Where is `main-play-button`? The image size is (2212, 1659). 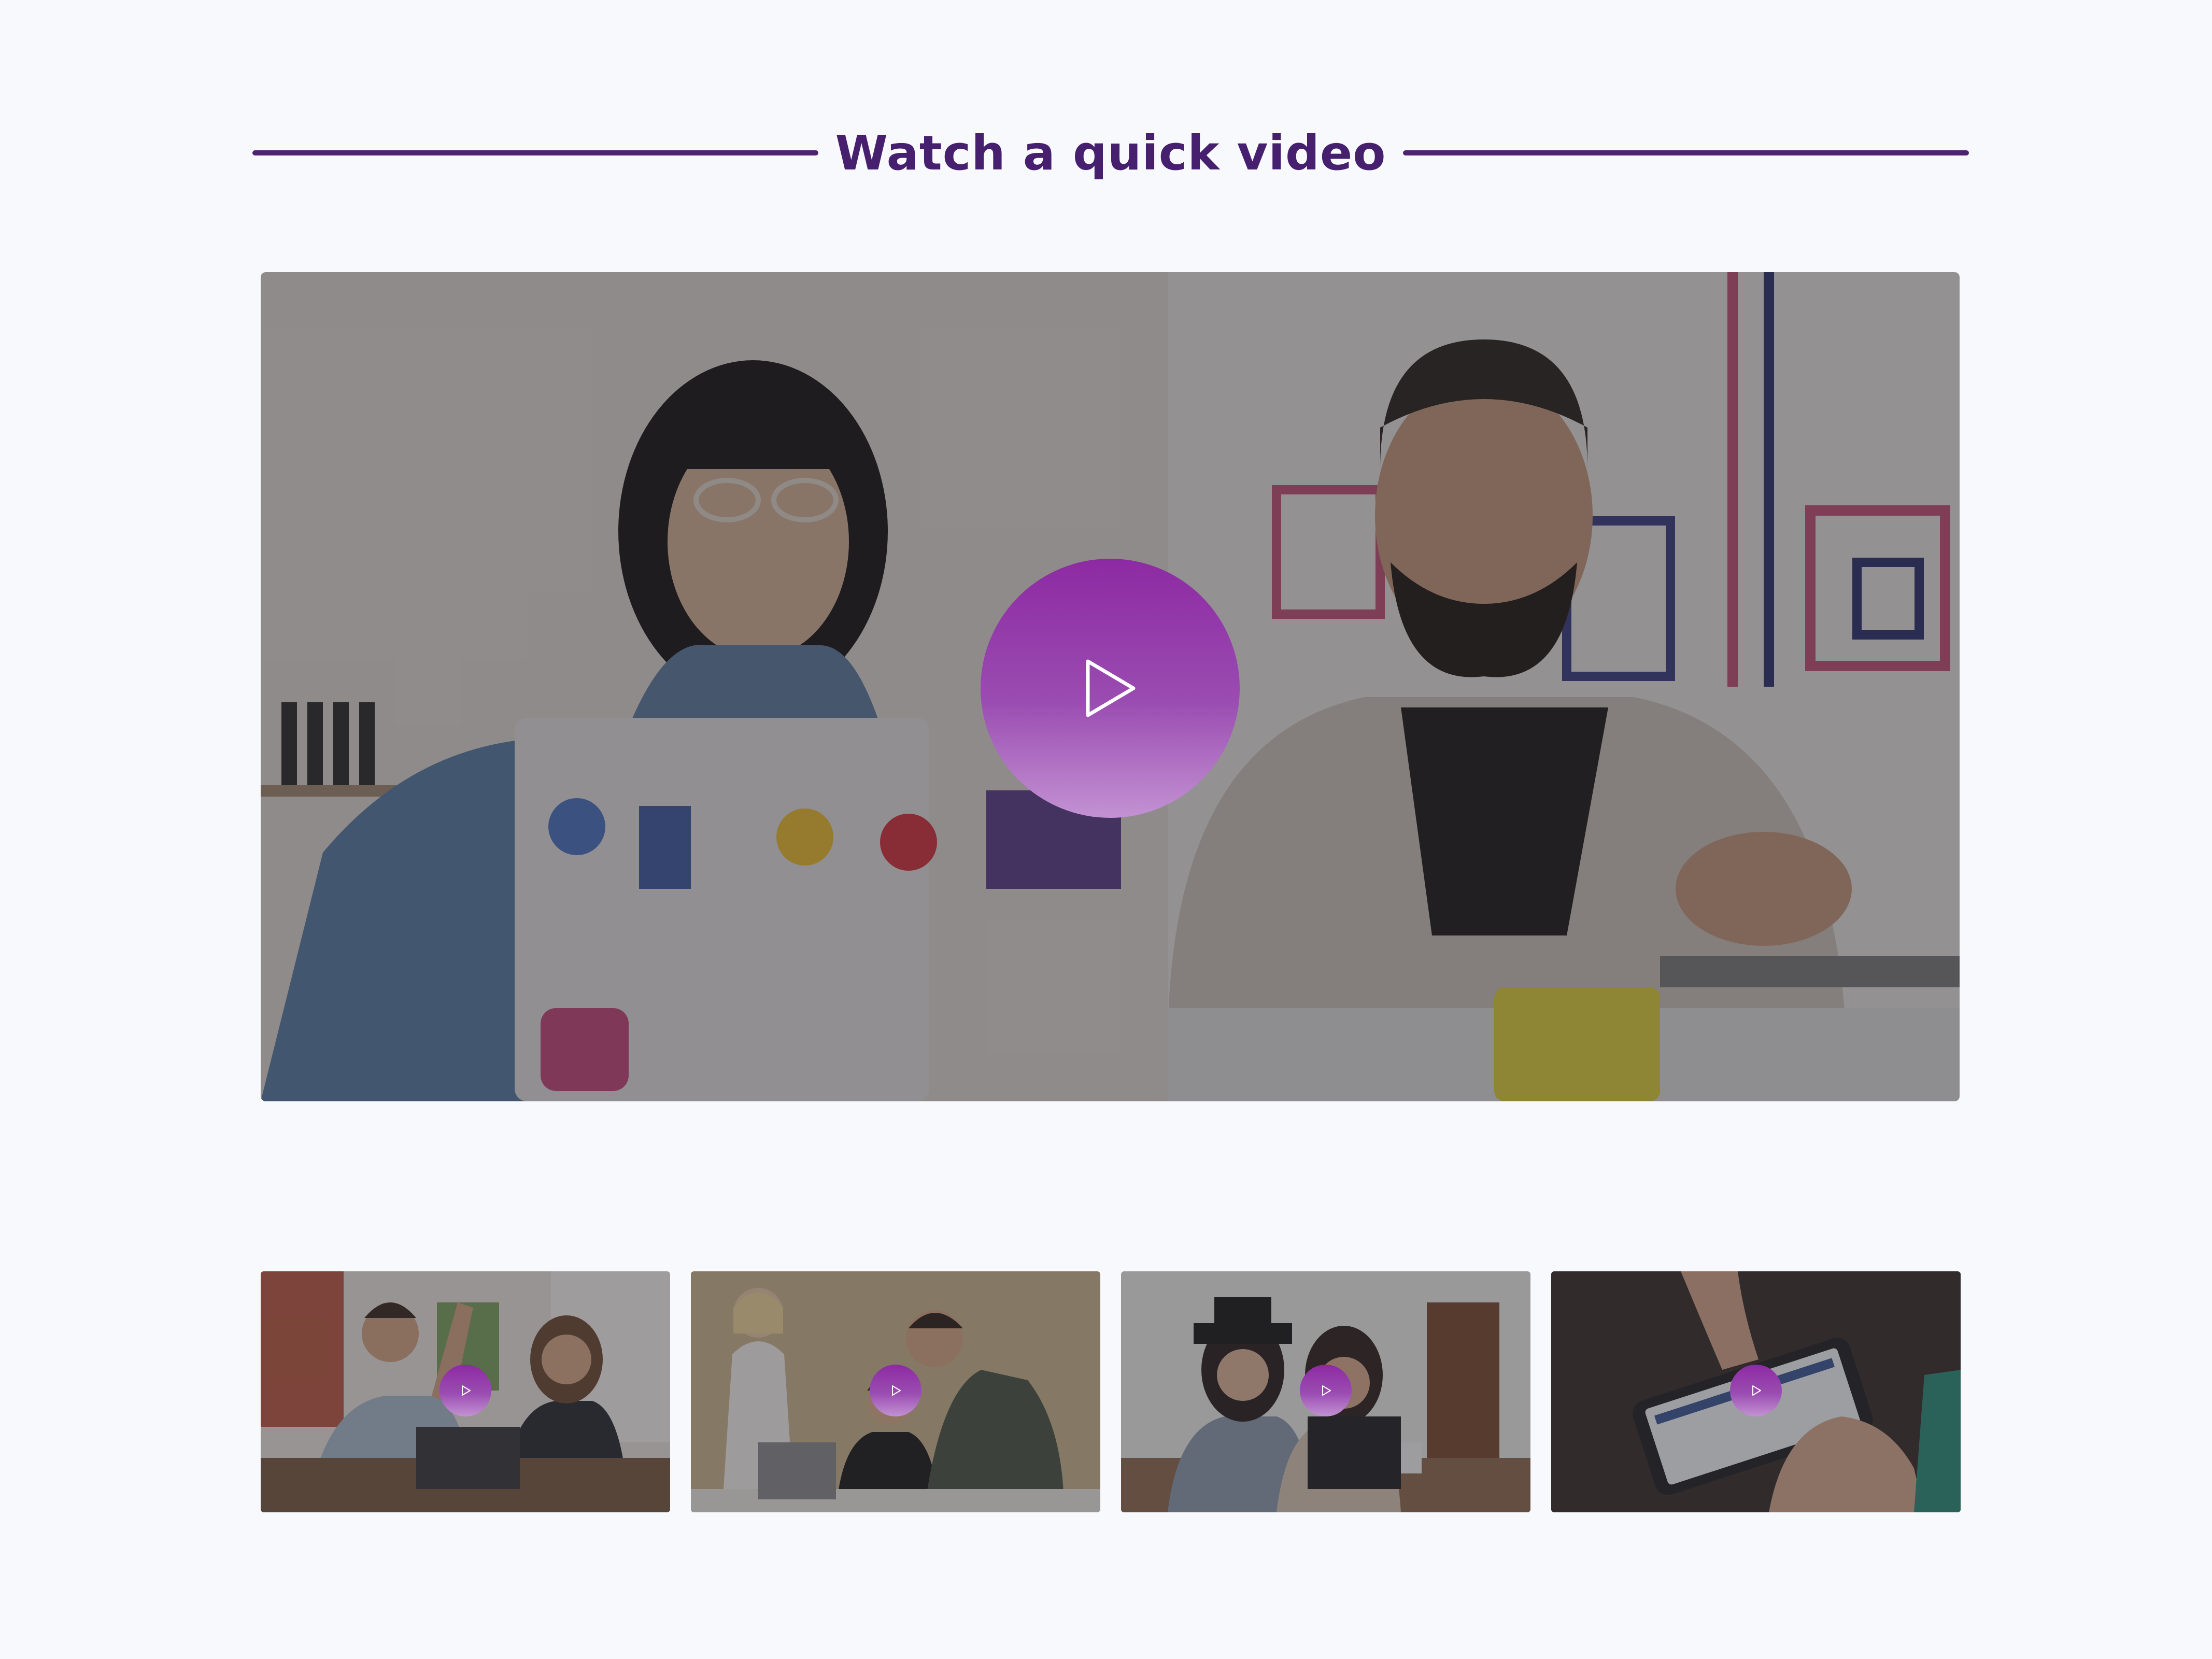 main-play-button is located at coordinates (1110, 688).